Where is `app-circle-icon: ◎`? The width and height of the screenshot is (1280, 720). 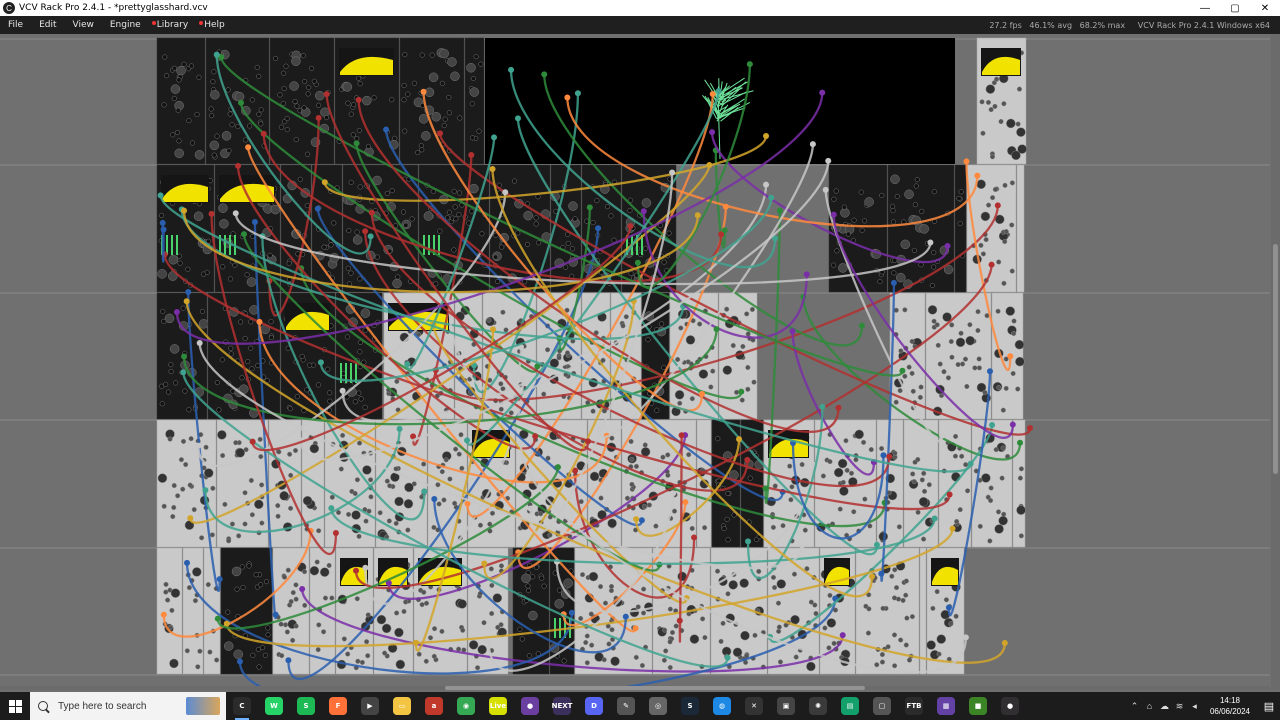 app-circle-icon: ◎ is located at coordinates (658, 706).